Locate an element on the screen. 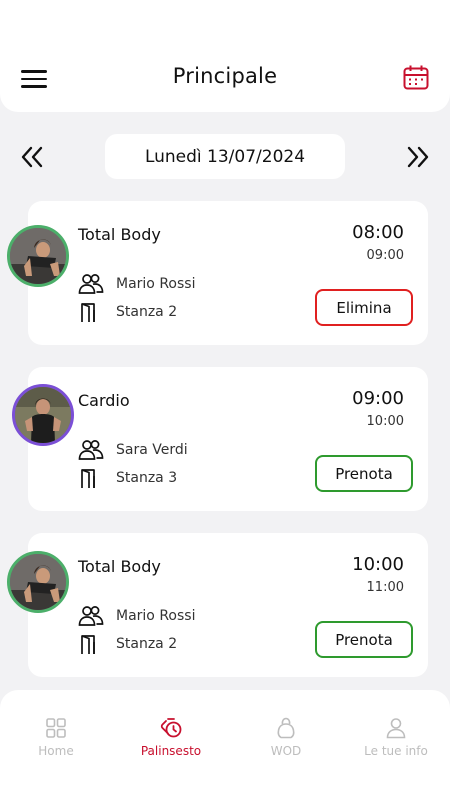  tab-palinsesto: Palinsesto is located at coordinates (171, 730).